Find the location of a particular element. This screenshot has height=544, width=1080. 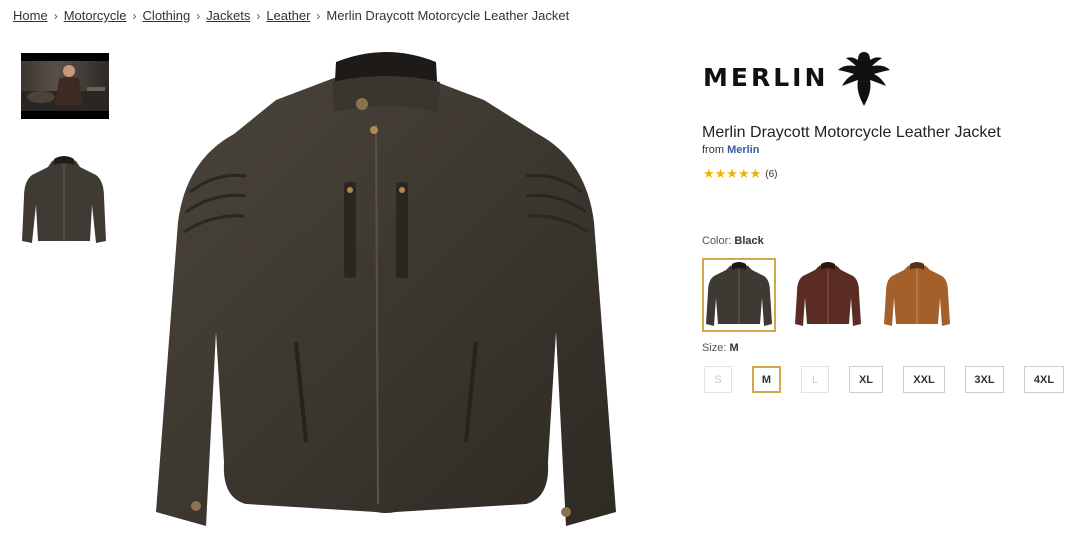

size-option-m: M is located at coordinates (766, 379).